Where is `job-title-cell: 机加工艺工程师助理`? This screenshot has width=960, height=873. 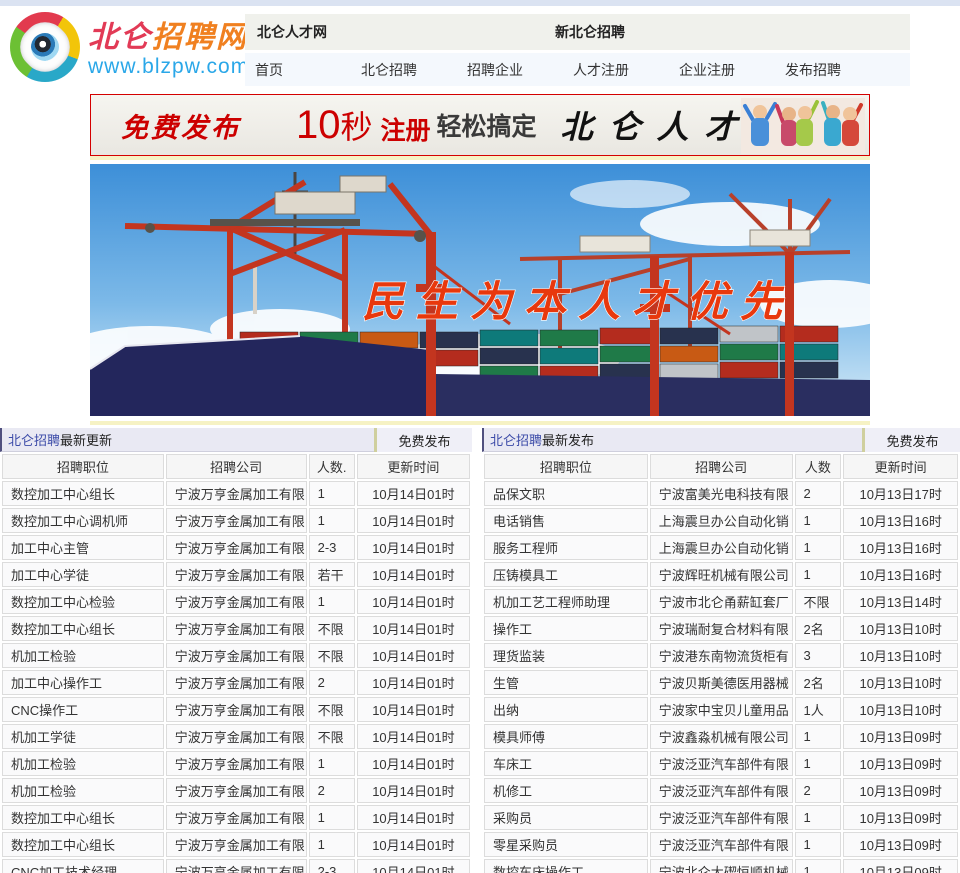
job-title-cell: 机加工艺工程师助理 is located at coordinates (566, 601).